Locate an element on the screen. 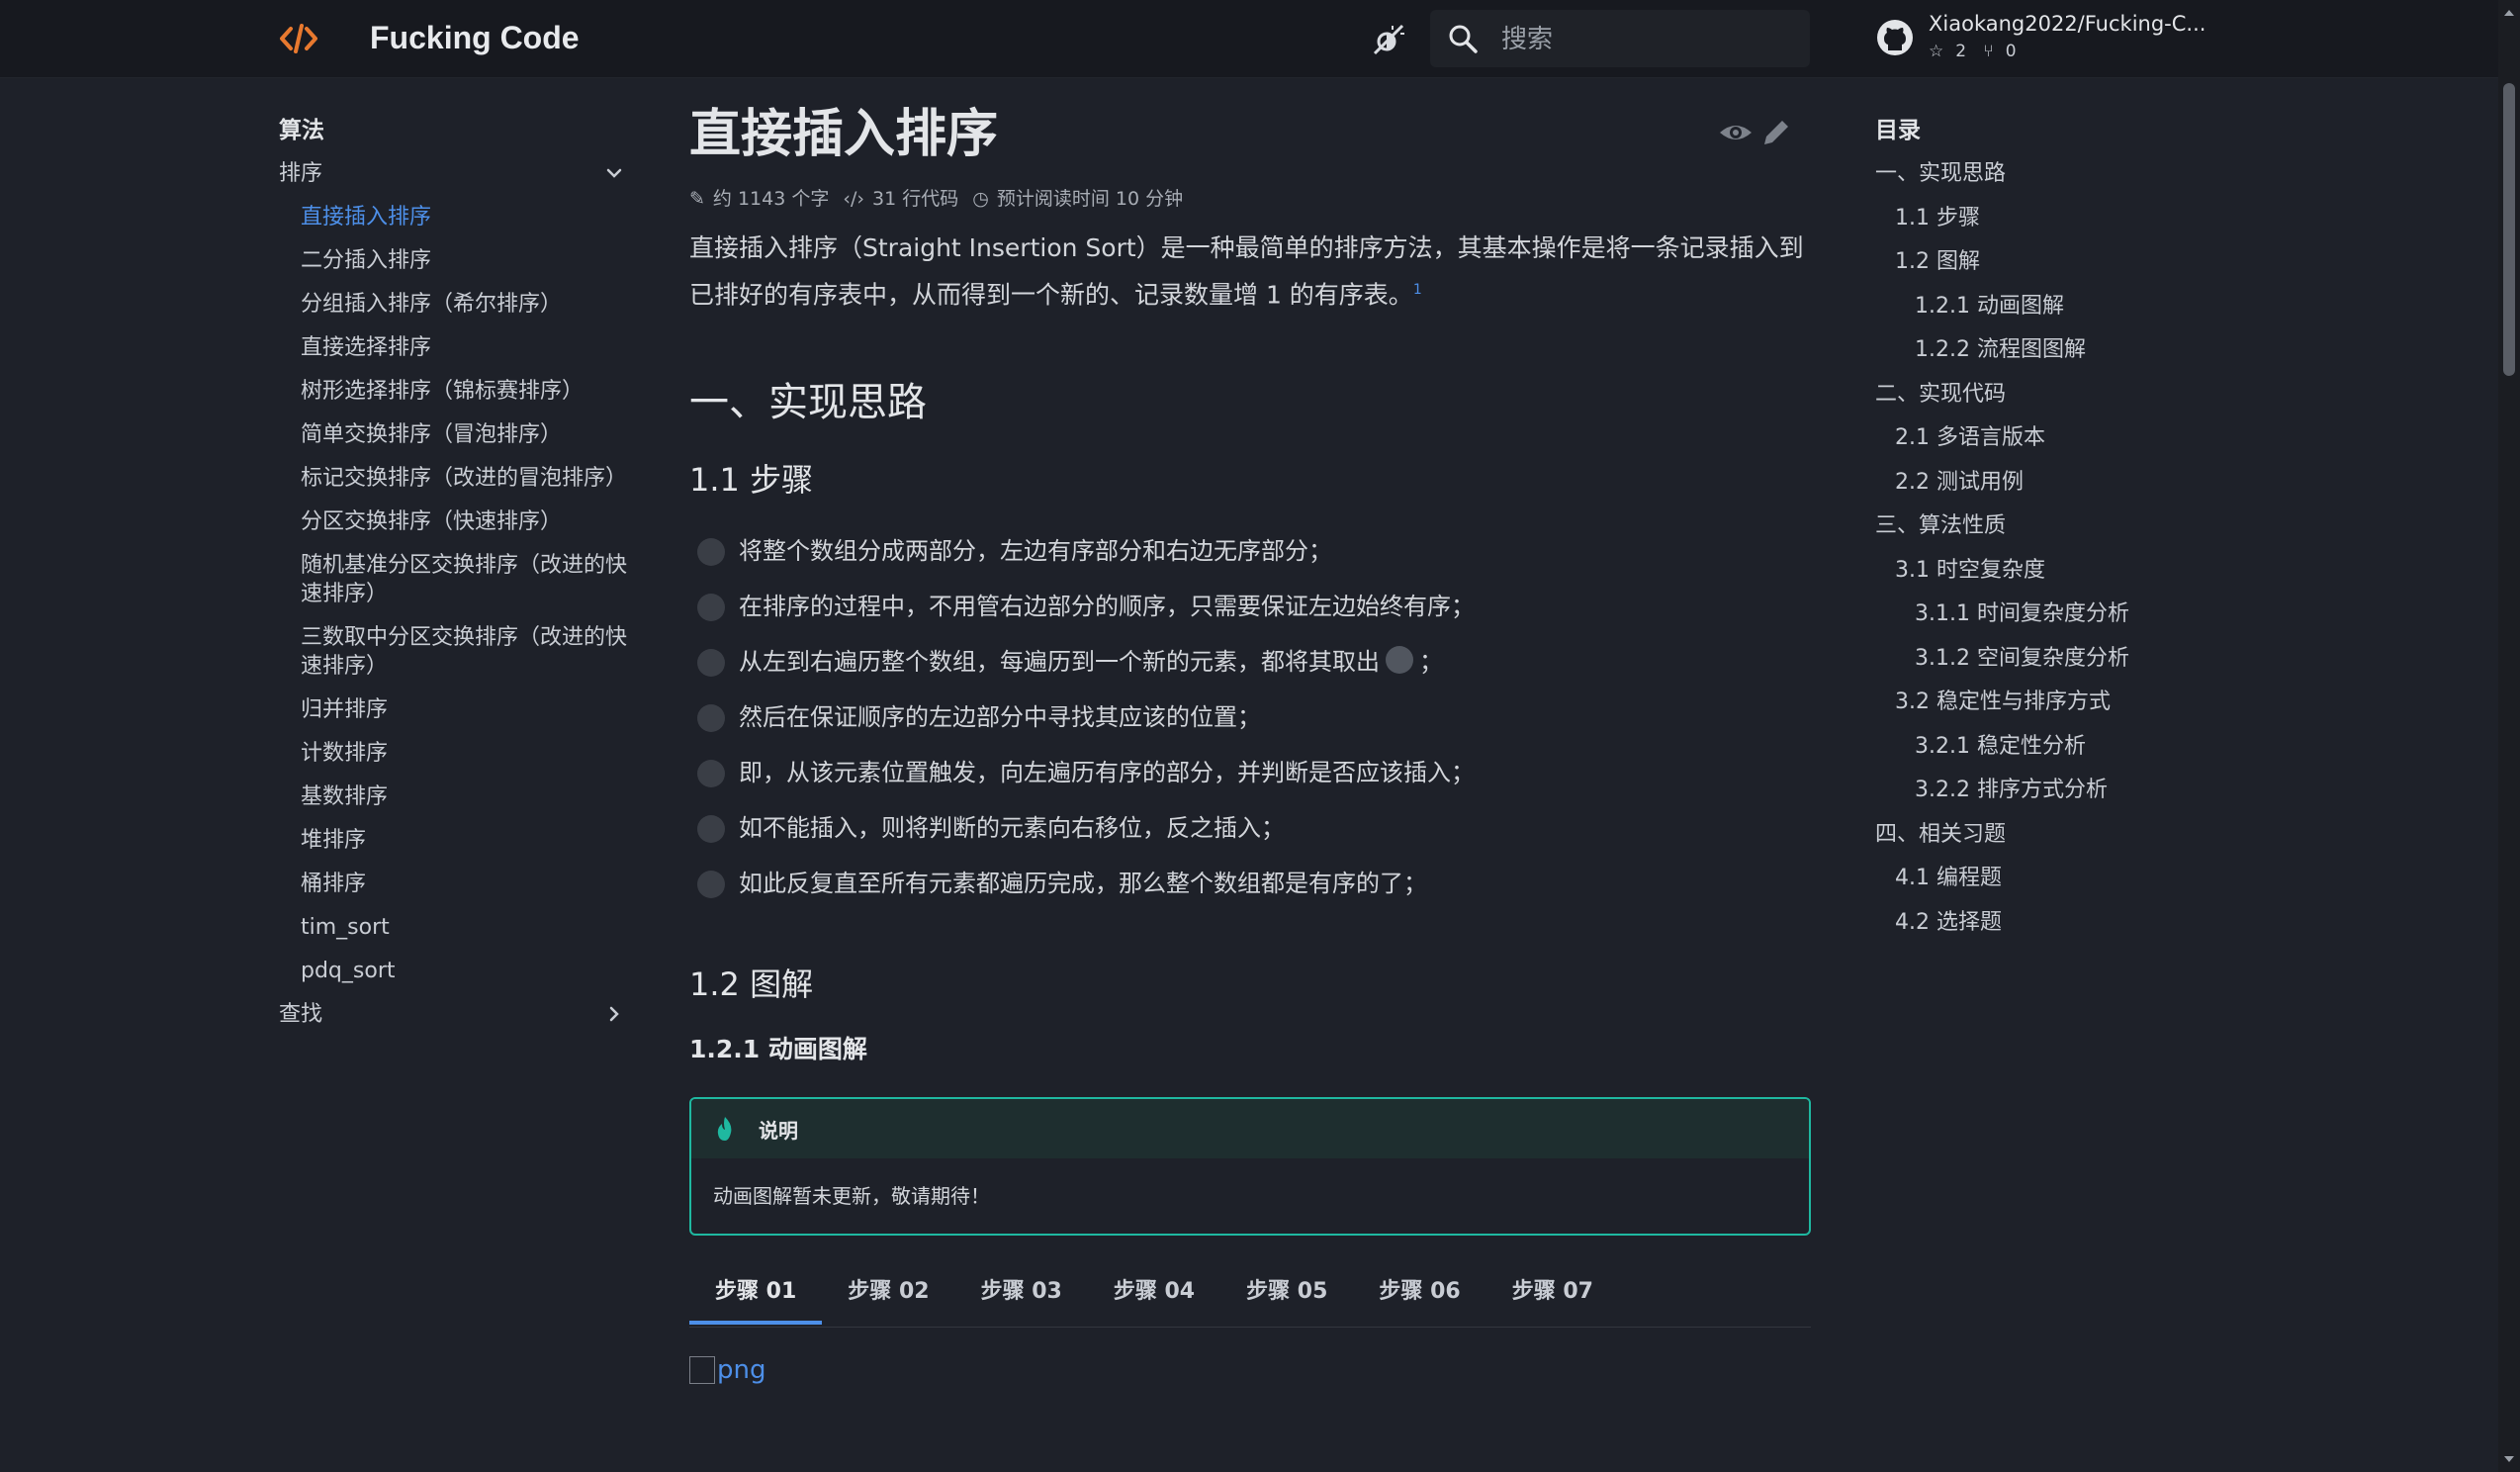 The height and width of the screenshot is (1472, 2520). plus-icon is located at coordinates (1399, 660).